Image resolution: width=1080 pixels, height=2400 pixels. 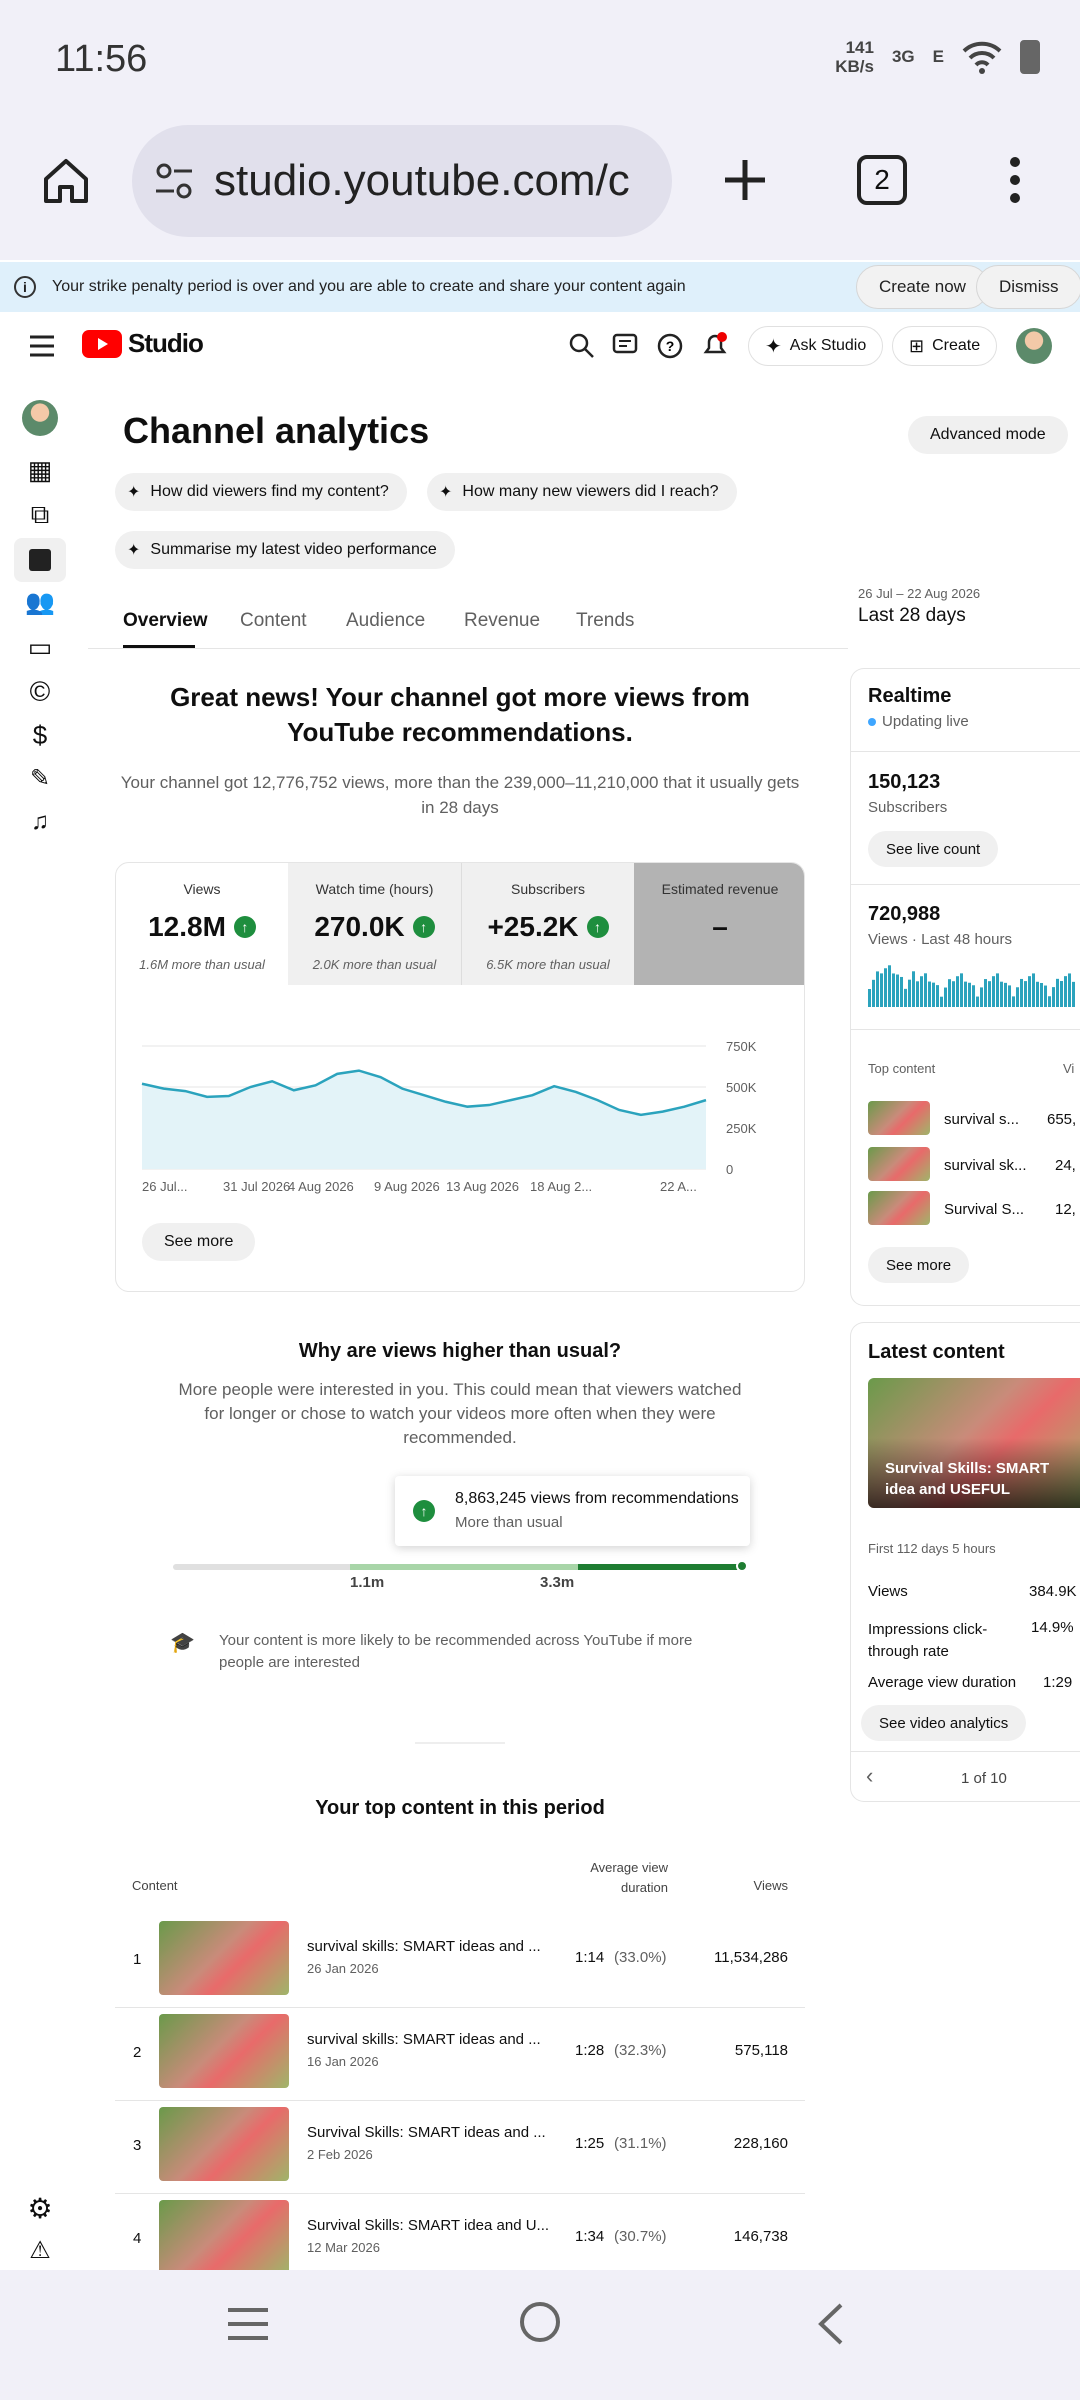 What do you see at coordinates (1034, 346) in the screenshot?
I see `account-avatar` at bounding box center [1034, 346].